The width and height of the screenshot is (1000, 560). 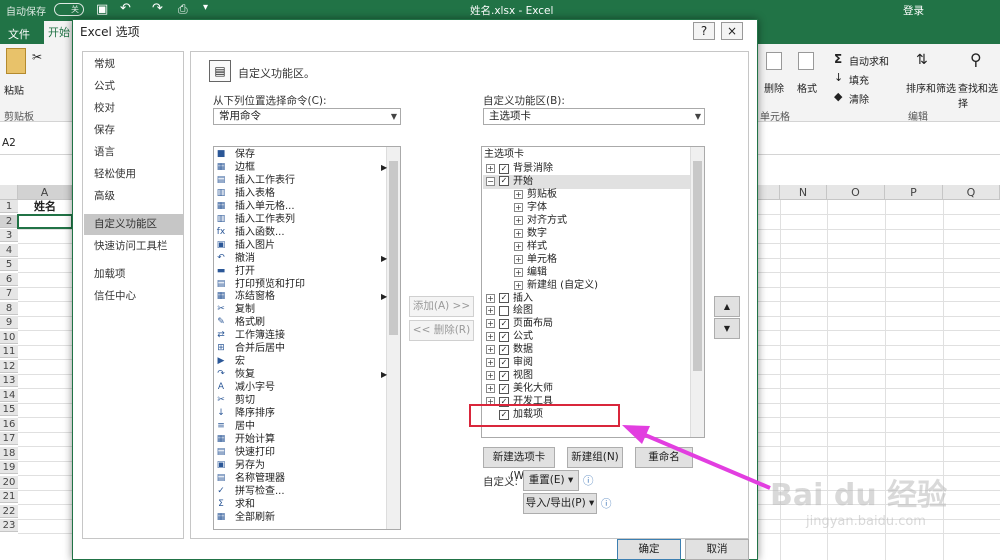 I want to click on command-item: ↓ 降序排序, so click(x=300, y=413).